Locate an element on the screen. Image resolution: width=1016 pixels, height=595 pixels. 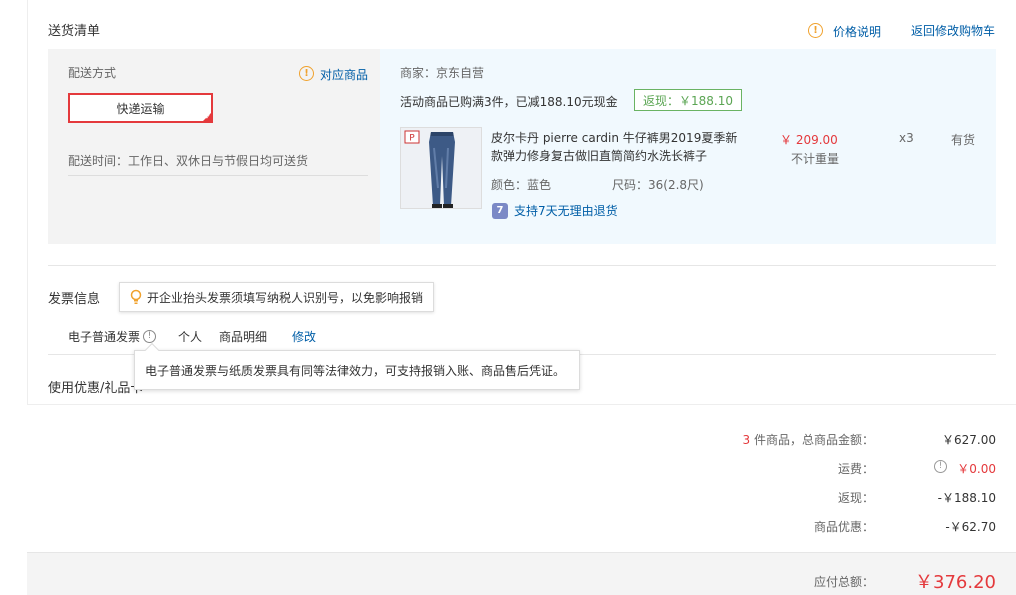
product-title-line1: 皮尔卡丹 pierre cardin 牛仔裤男2019夏季新 is located at coordinates (614, 138).